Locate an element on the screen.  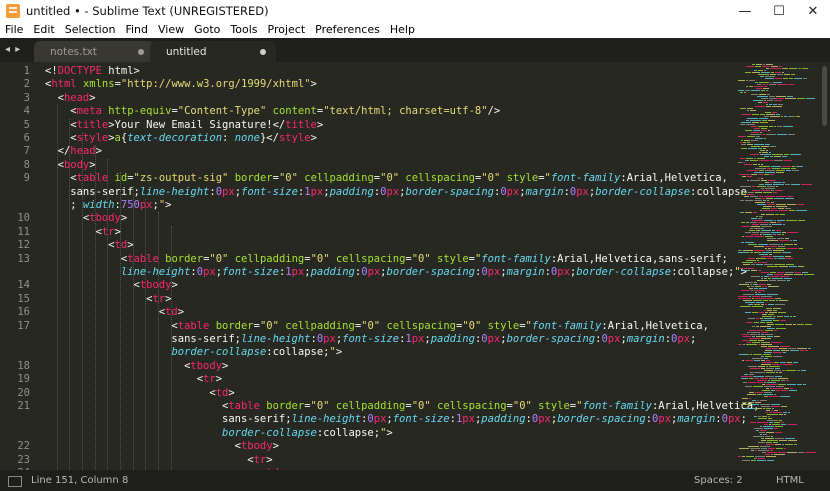
tab-notes-txt: notes.txt is located at coordinates (94, 51).